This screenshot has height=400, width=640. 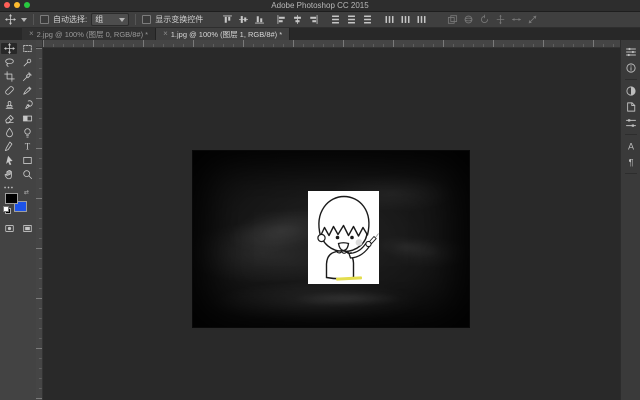 What do you see at coordinates (27, 62) in the screenshot?
I see `tool-quick-select` at bounding box center [27, 62].